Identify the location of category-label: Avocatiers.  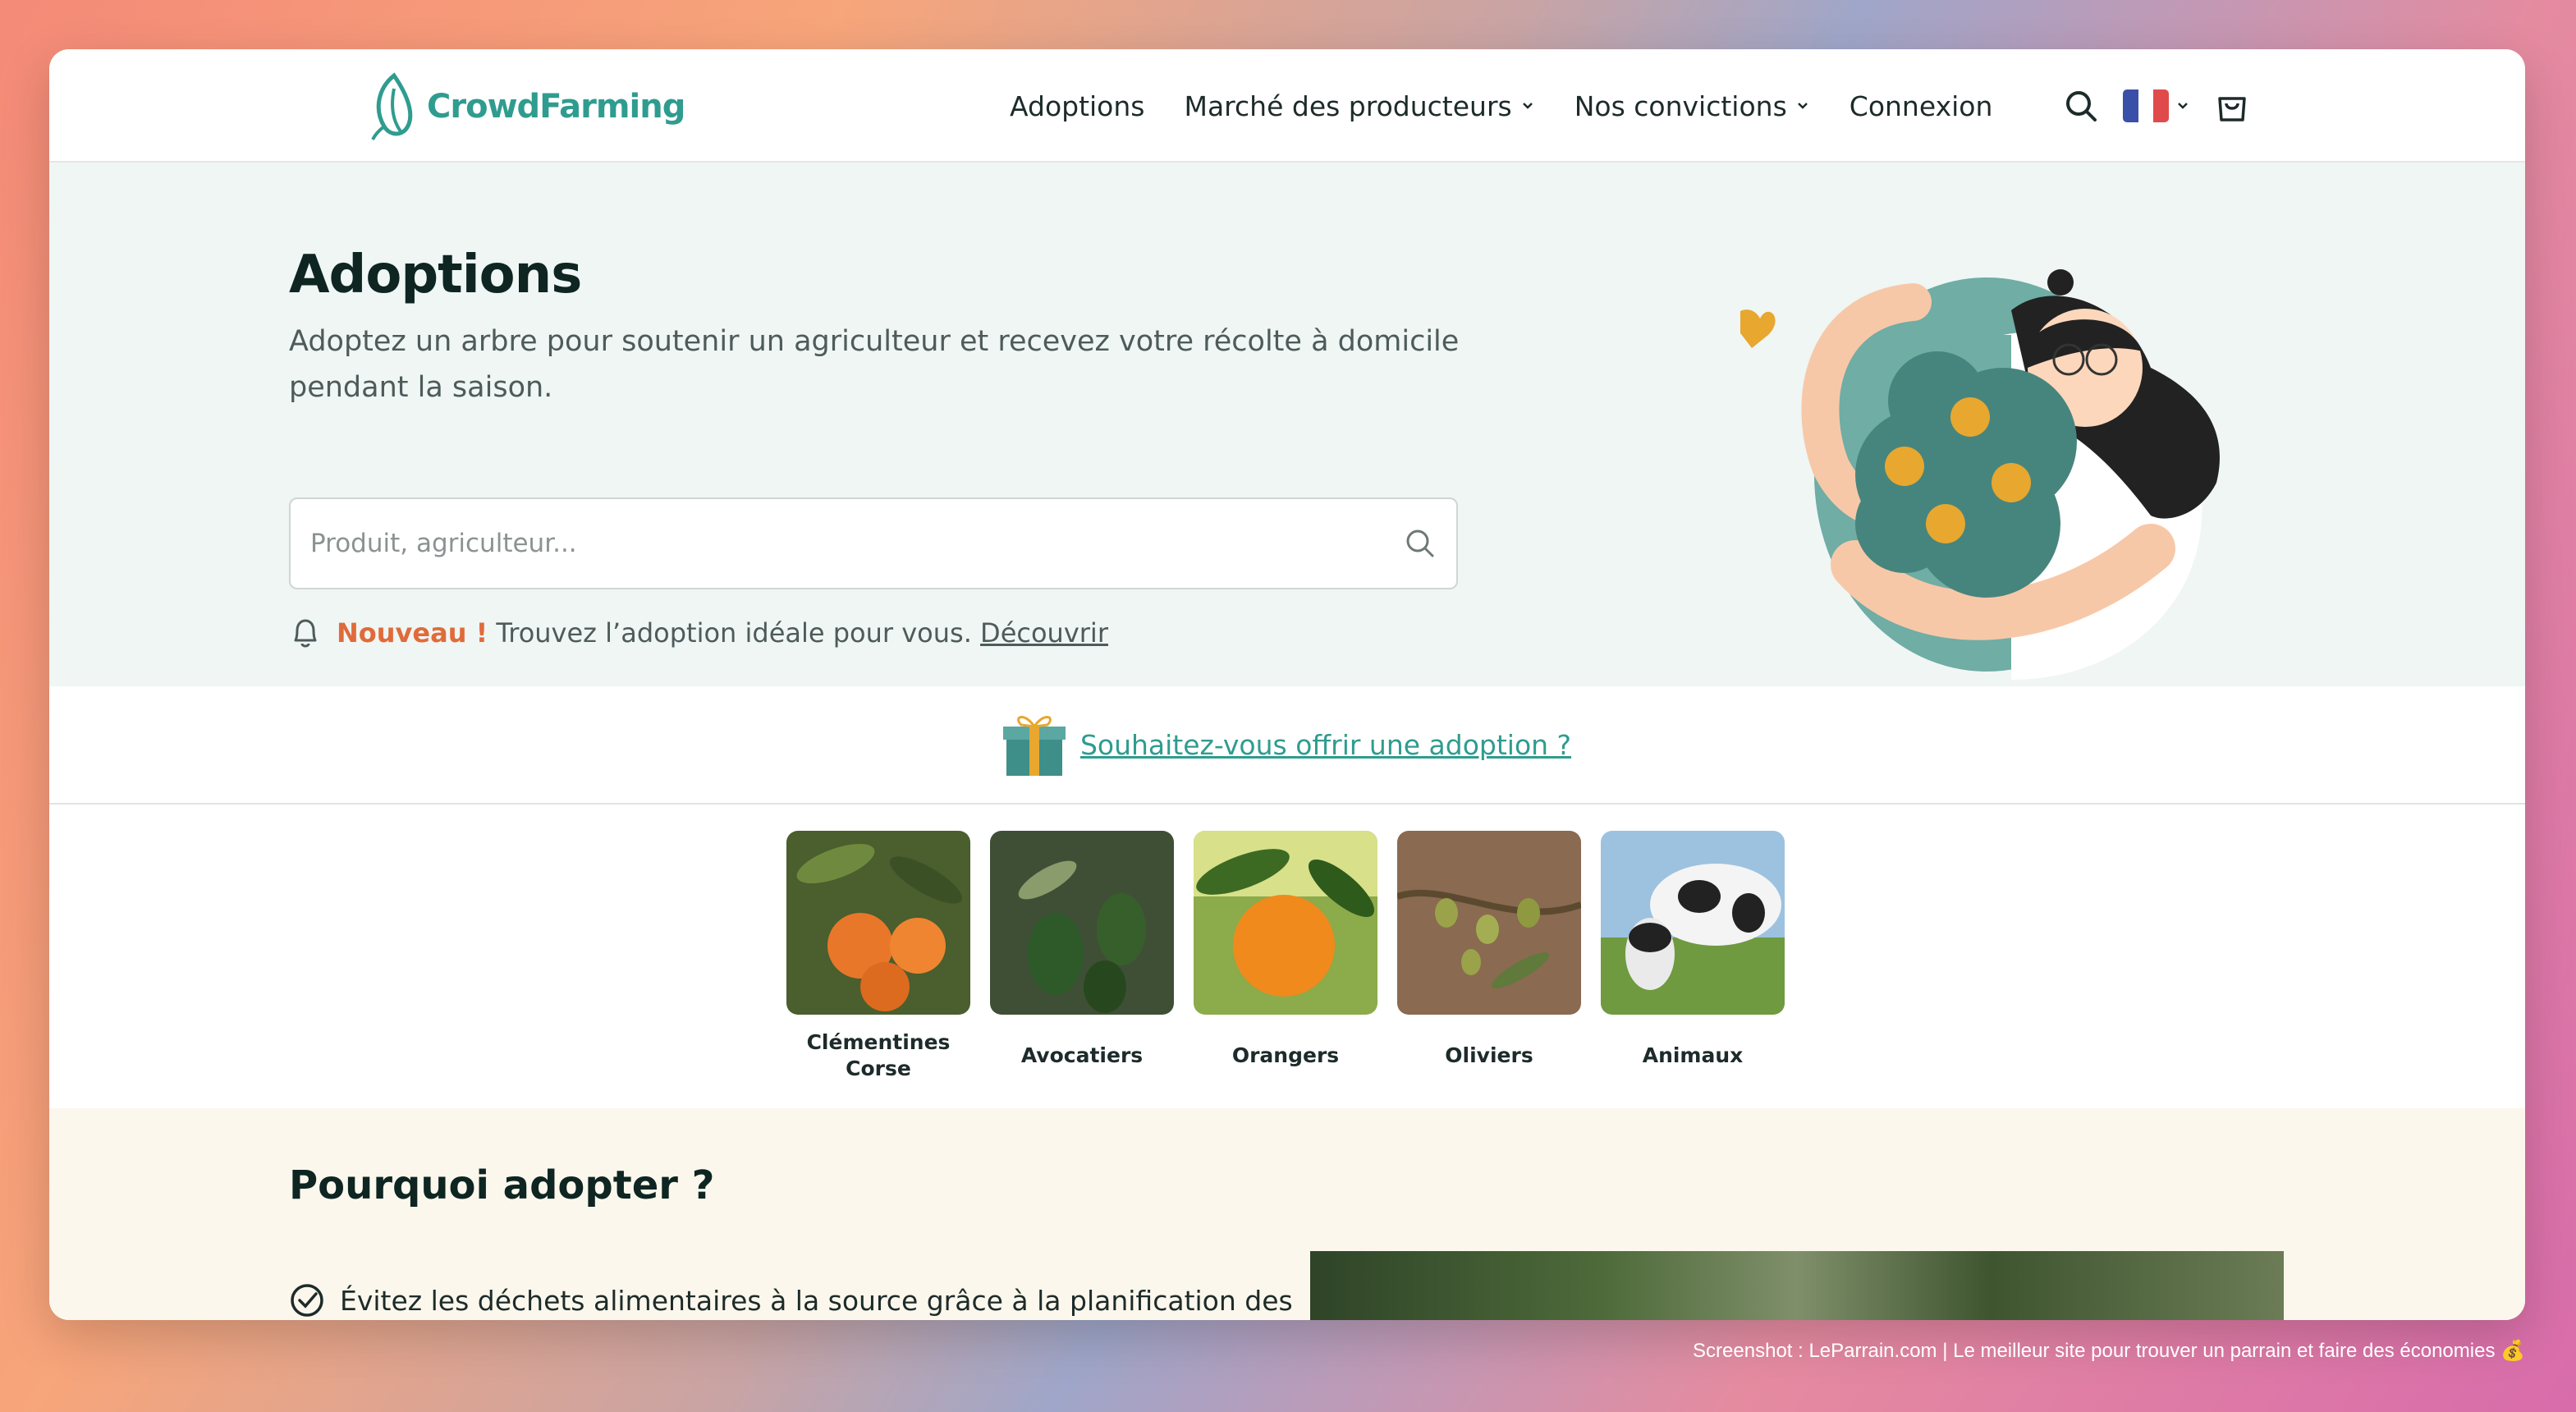
(1082, 1055).